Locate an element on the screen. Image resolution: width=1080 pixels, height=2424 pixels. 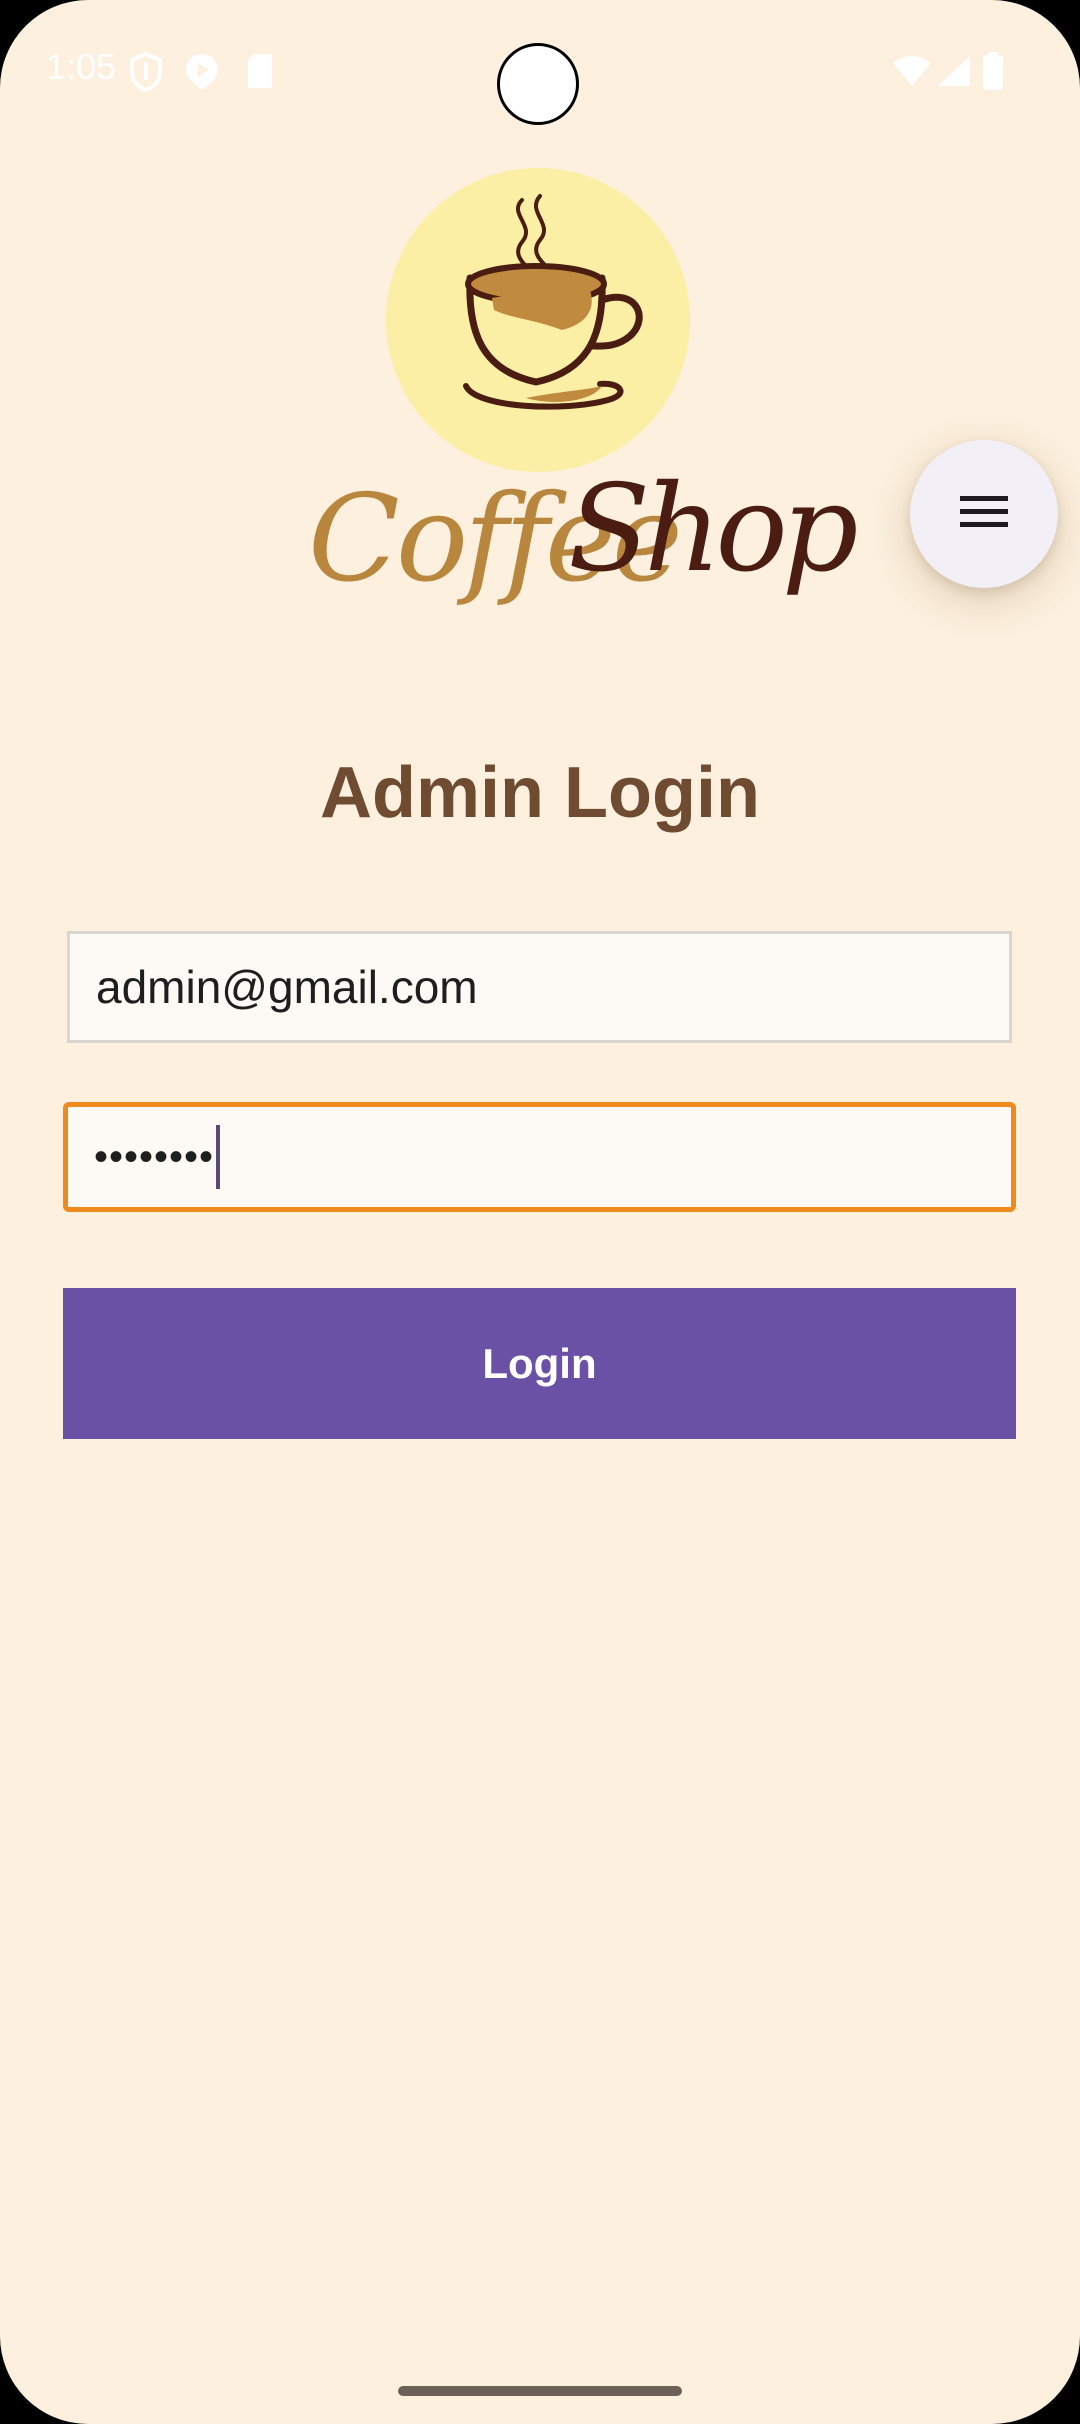
password-field: •••••••• is located at coordinates (539, 1157).